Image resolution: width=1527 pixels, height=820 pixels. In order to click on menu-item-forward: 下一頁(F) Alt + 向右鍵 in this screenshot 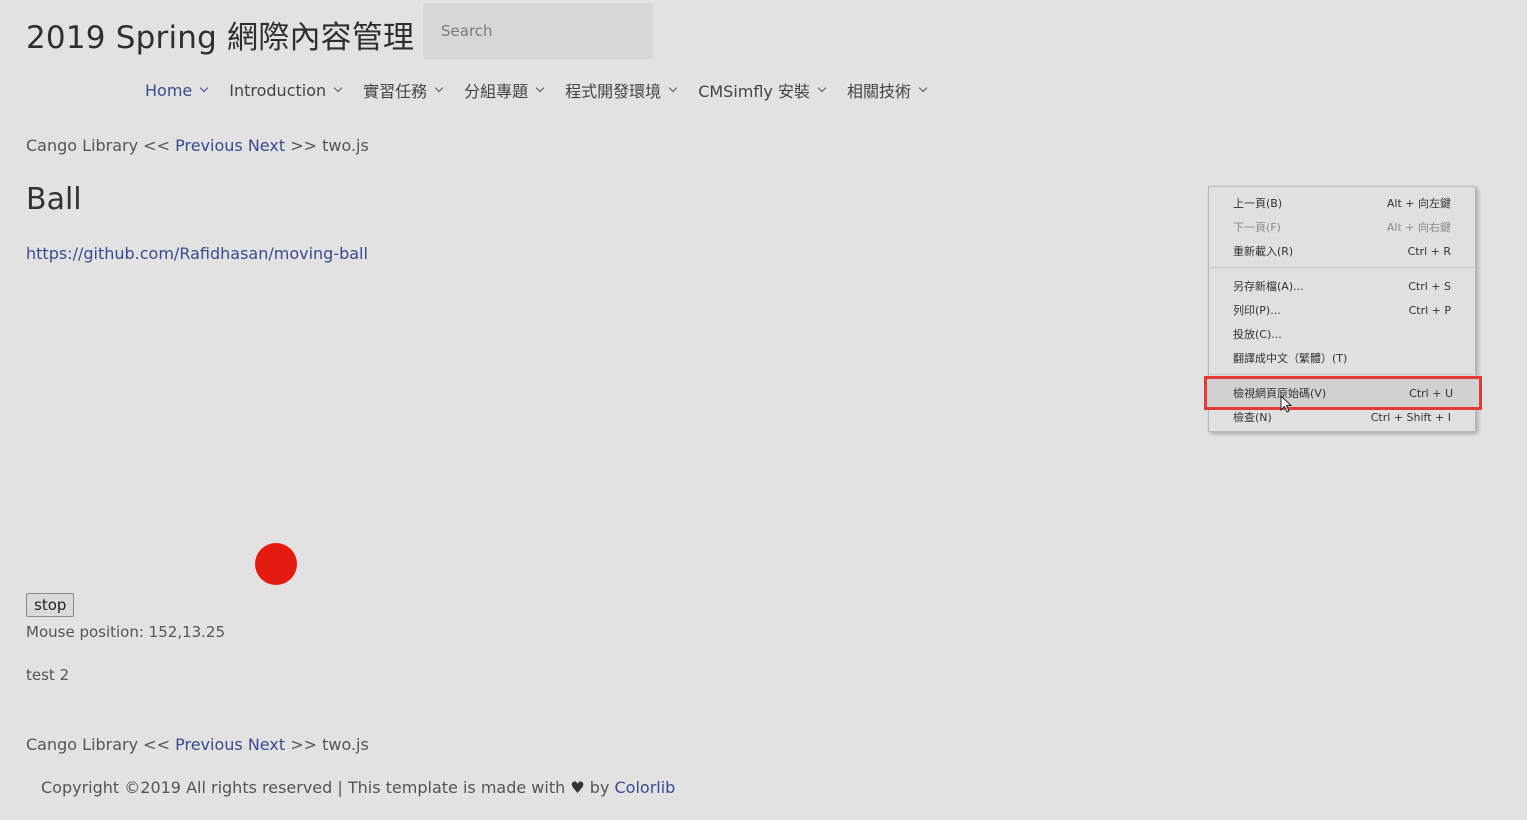, I will do `click(1342, 227)`.